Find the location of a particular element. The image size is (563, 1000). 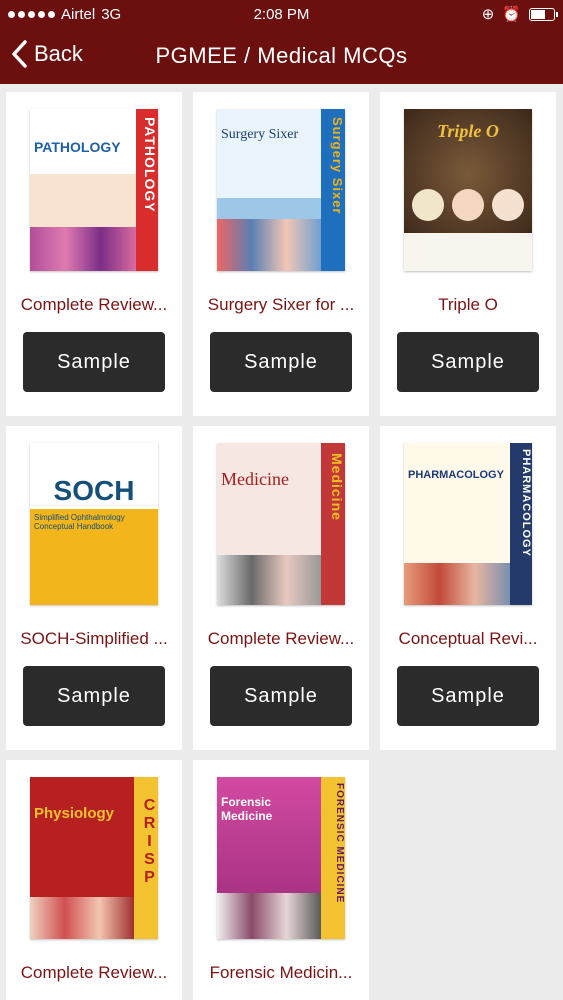

cover-title: Physiology is located at coordinates (74, 813).